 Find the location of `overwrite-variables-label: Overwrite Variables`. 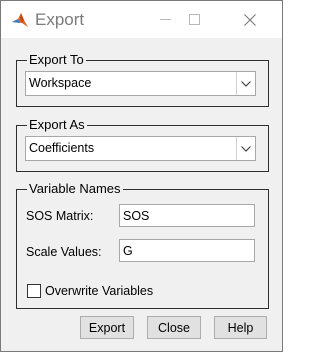

overwrite-variables-label: Overwrite Variables is located at coordinates (99, 291).